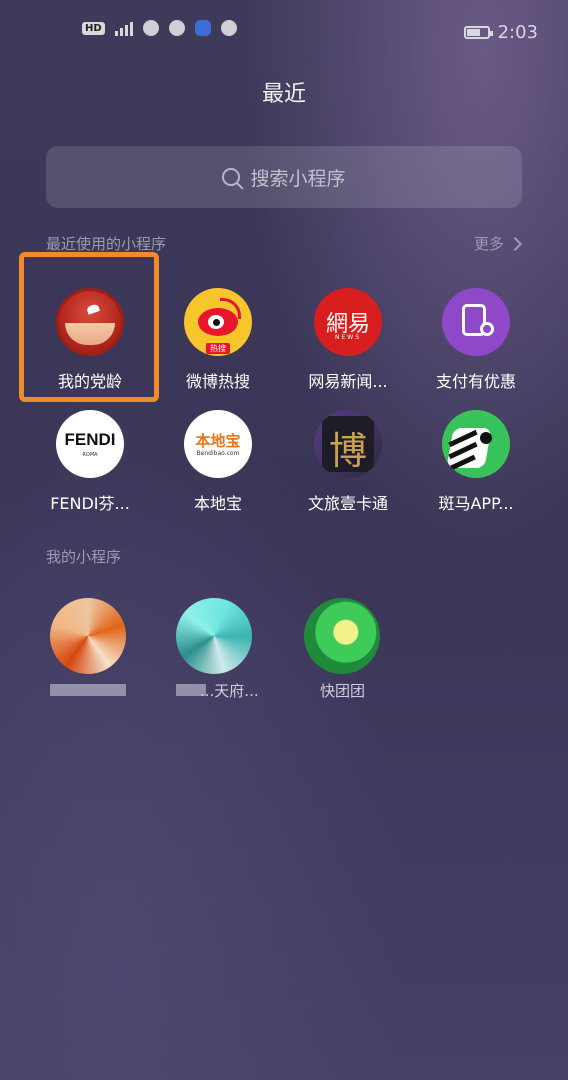  What do you see at coordinates (283, 94) in the screenshot?
I see `page-title: 最近` at bounding box center [283, 94].